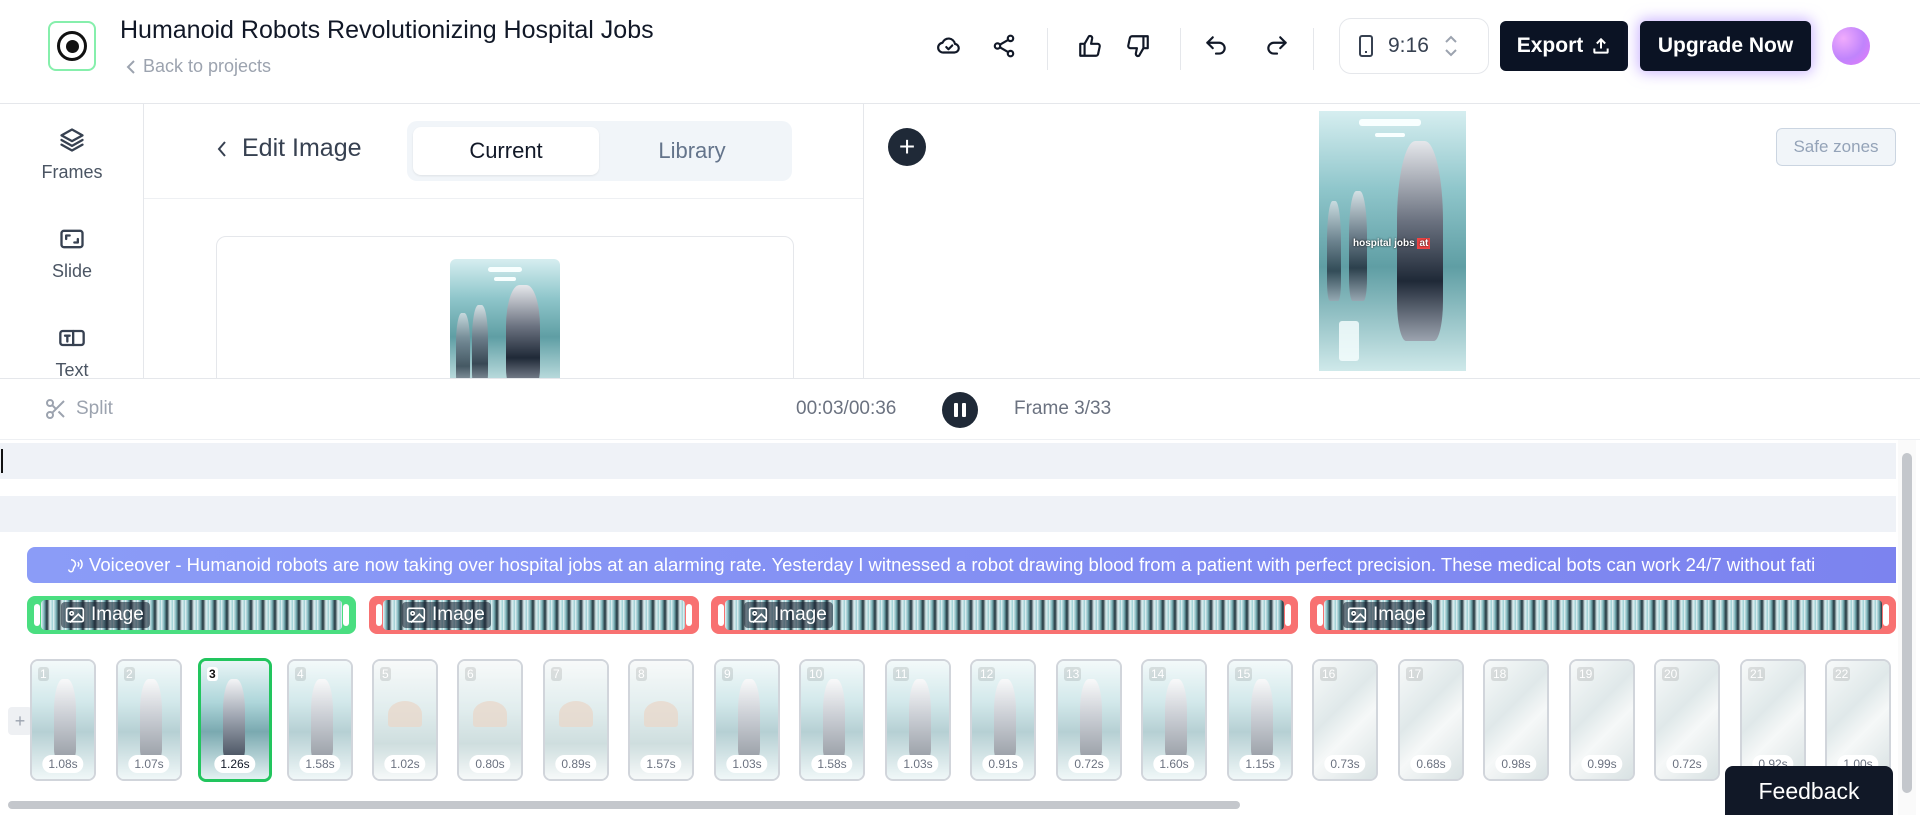  I want to click on frame-duration: 1.07s, so click(149, 764).